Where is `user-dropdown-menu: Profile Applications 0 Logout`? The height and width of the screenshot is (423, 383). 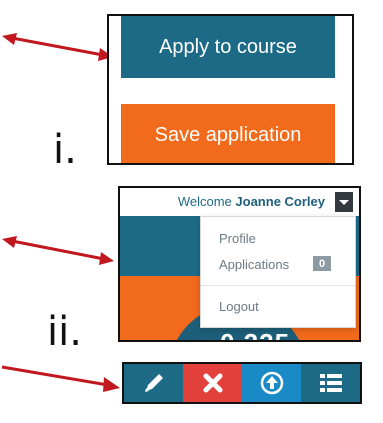
user-dropdown-menu: Profile Applications 0 Logout is located at coordinates (278, 272).